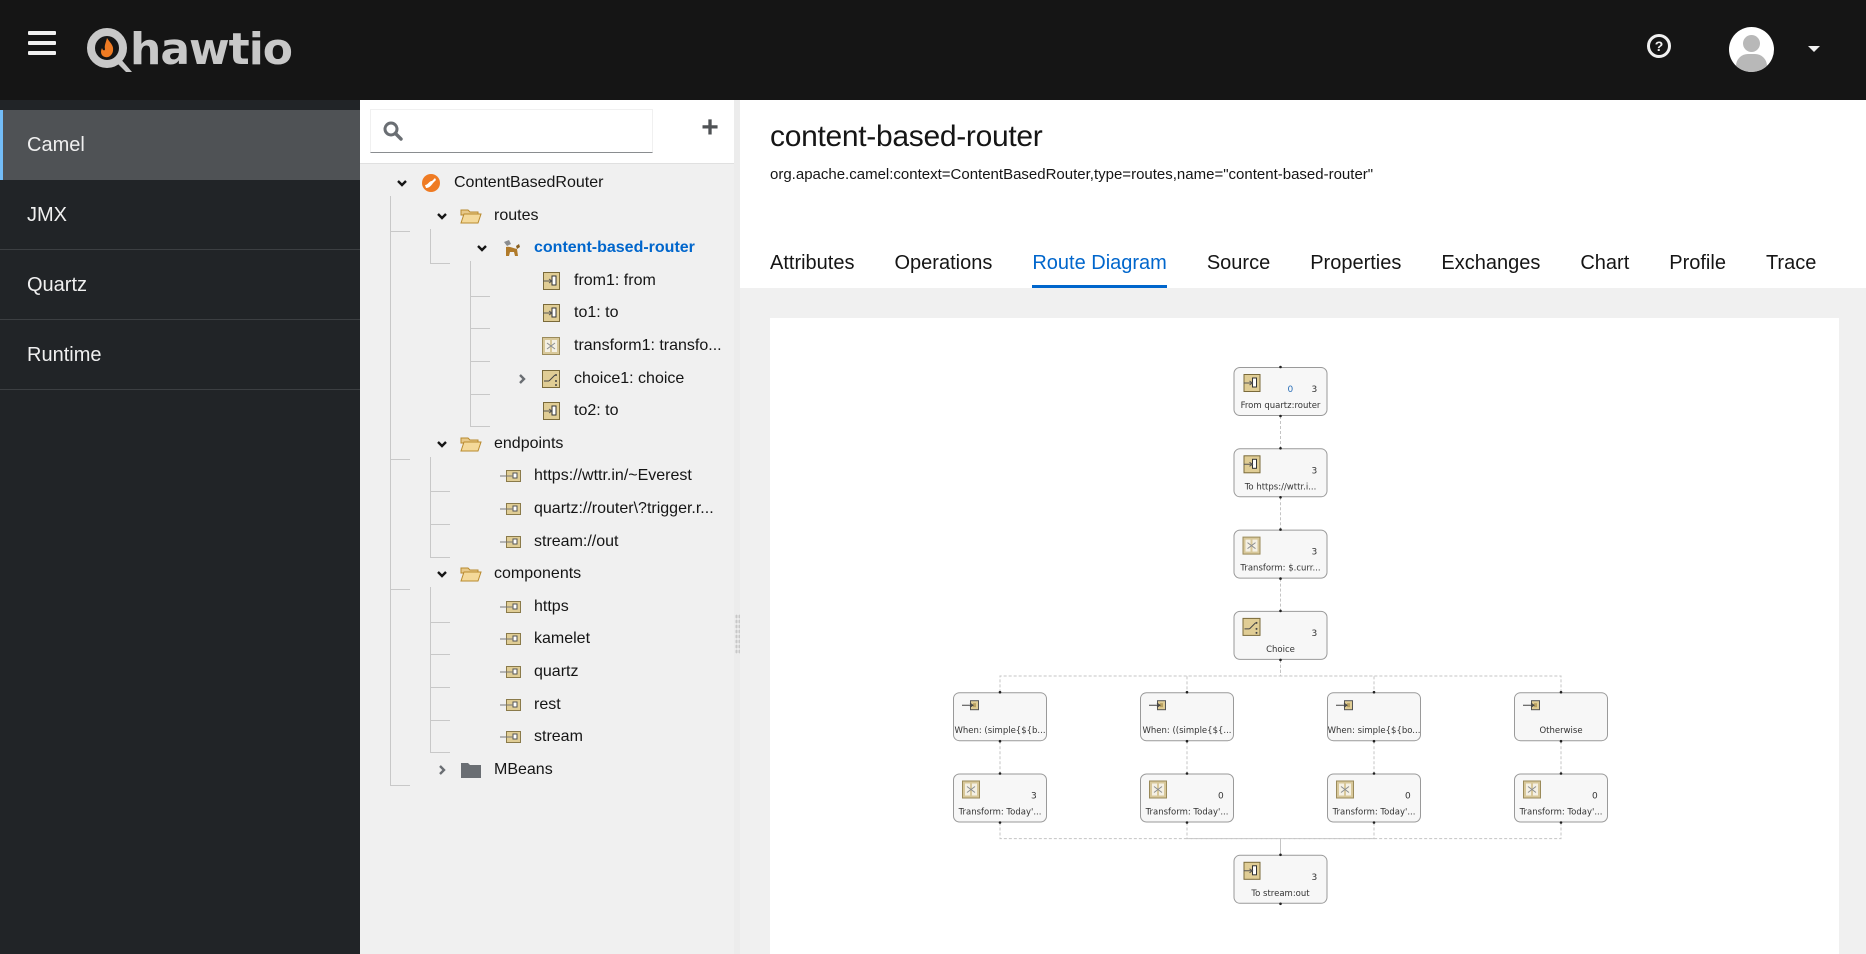 The width and height of the screenshot is (1866, 954). I want to click on sidebar-item-quartz: Quartz, so click(180, 285).